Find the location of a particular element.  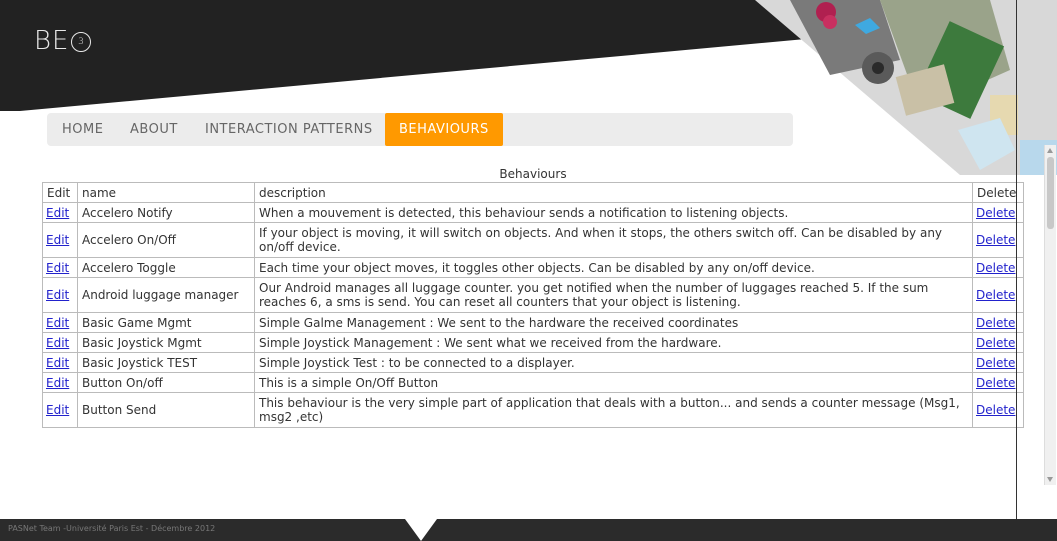

hardware-collage-image is located at coordinates (906, 87).